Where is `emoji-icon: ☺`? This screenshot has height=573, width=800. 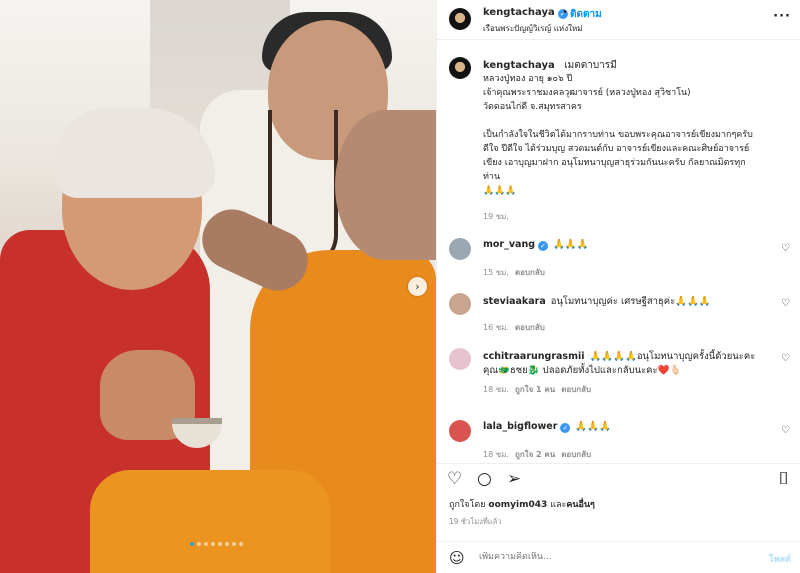
emoji-icon: ☺ is located at coordinates (457, 558).